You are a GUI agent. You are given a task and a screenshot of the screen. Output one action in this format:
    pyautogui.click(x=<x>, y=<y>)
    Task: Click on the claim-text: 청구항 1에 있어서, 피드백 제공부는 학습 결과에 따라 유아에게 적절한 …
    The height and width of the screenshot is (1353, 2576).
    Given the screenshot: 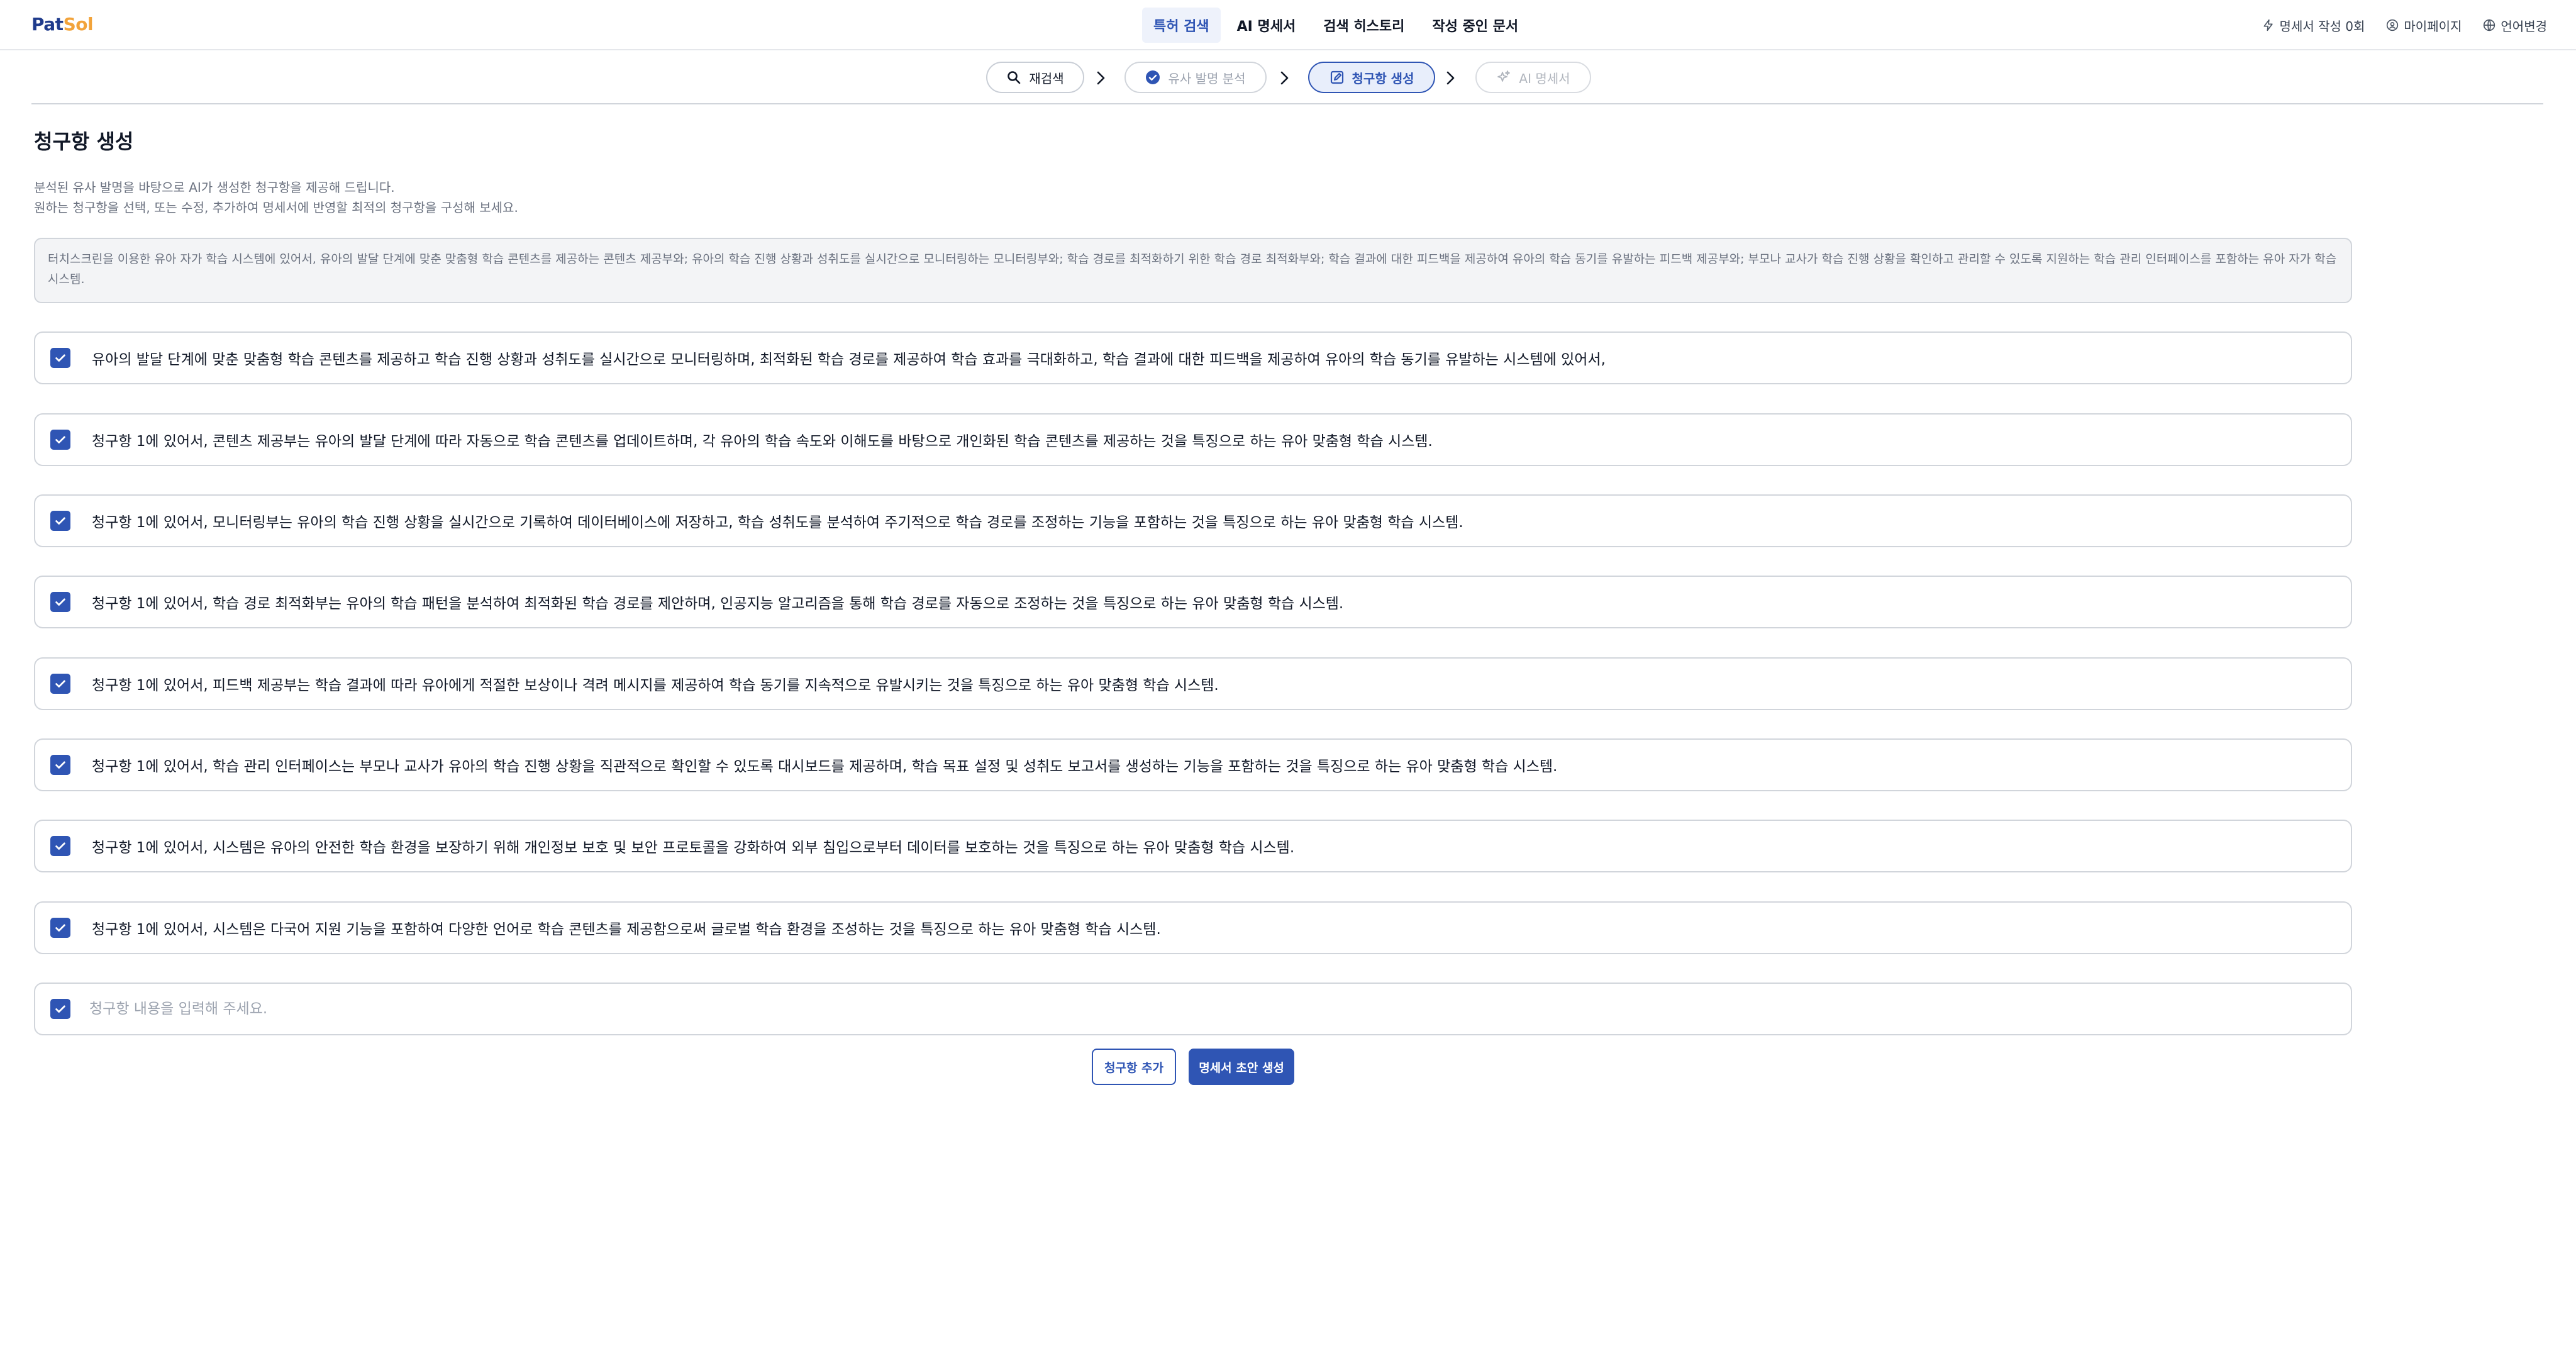 What is the action you would take?
    pyautogui.click(x=655, y=684)
    